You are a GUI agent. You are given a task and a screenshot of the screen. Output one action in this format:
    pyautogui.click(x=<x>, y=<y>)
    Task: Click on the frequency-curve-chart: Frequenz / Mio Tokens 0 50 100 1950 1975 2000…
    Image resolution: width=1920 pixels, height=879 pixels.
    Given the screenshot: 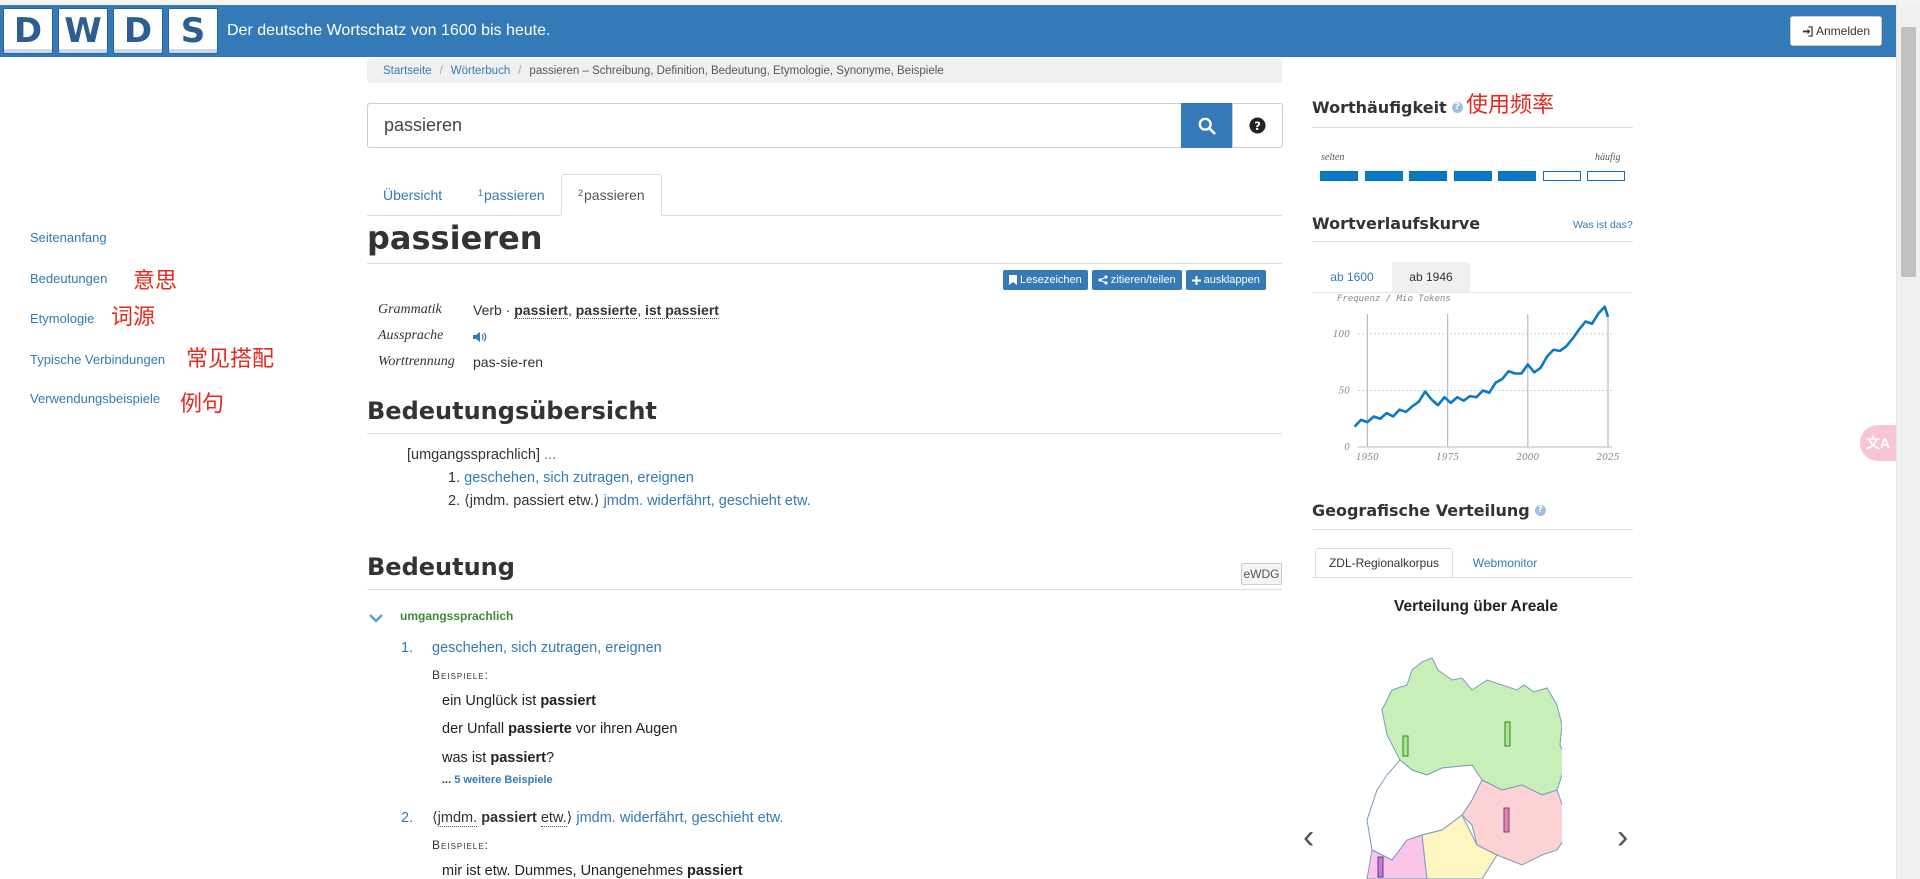 What is the action you would take?
    pyautogui.click(x=1476, y=378)
    